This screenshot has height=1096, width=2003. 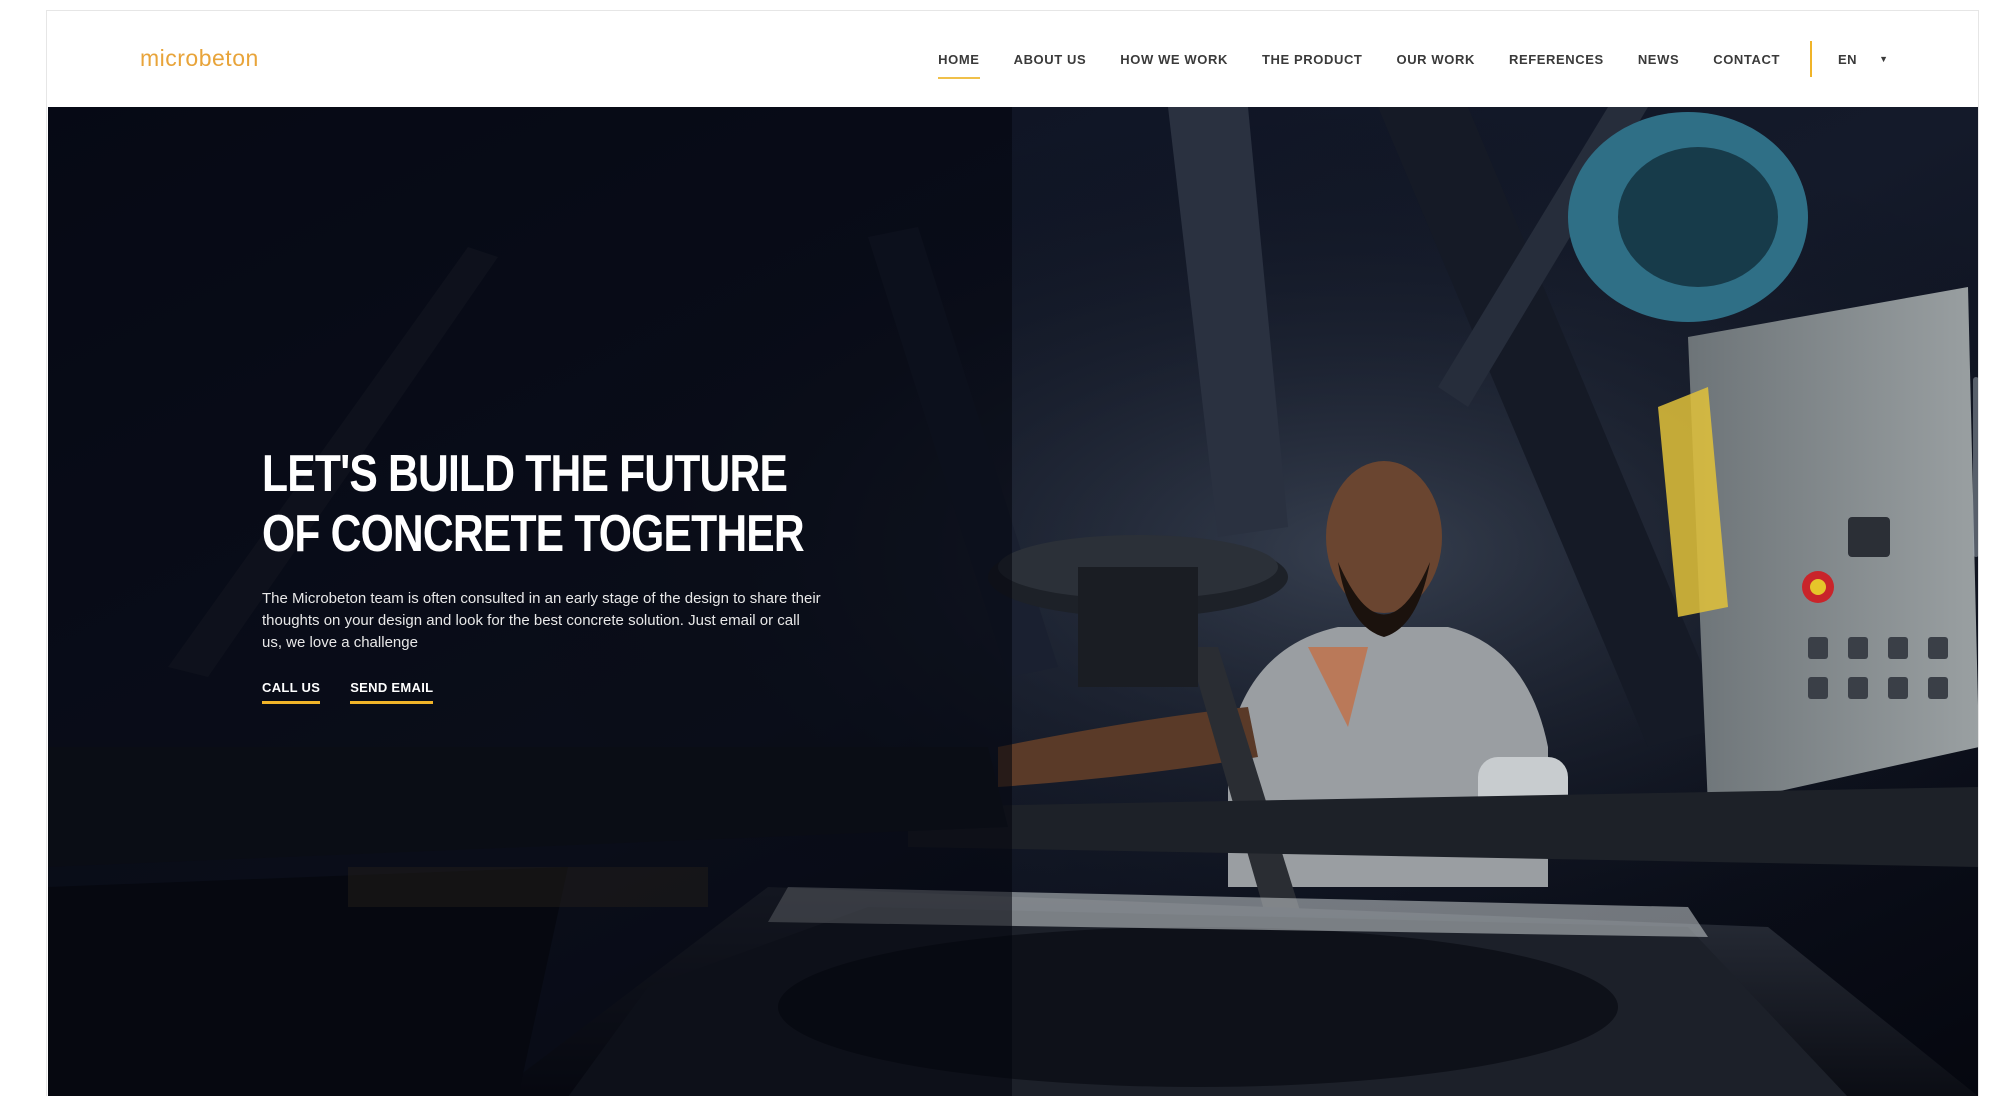 What do you see at coordinates (1435, 59) in the screenshot?
I see `nav-item-our-work: OUR WORK` at bounding box center [1435, 59].